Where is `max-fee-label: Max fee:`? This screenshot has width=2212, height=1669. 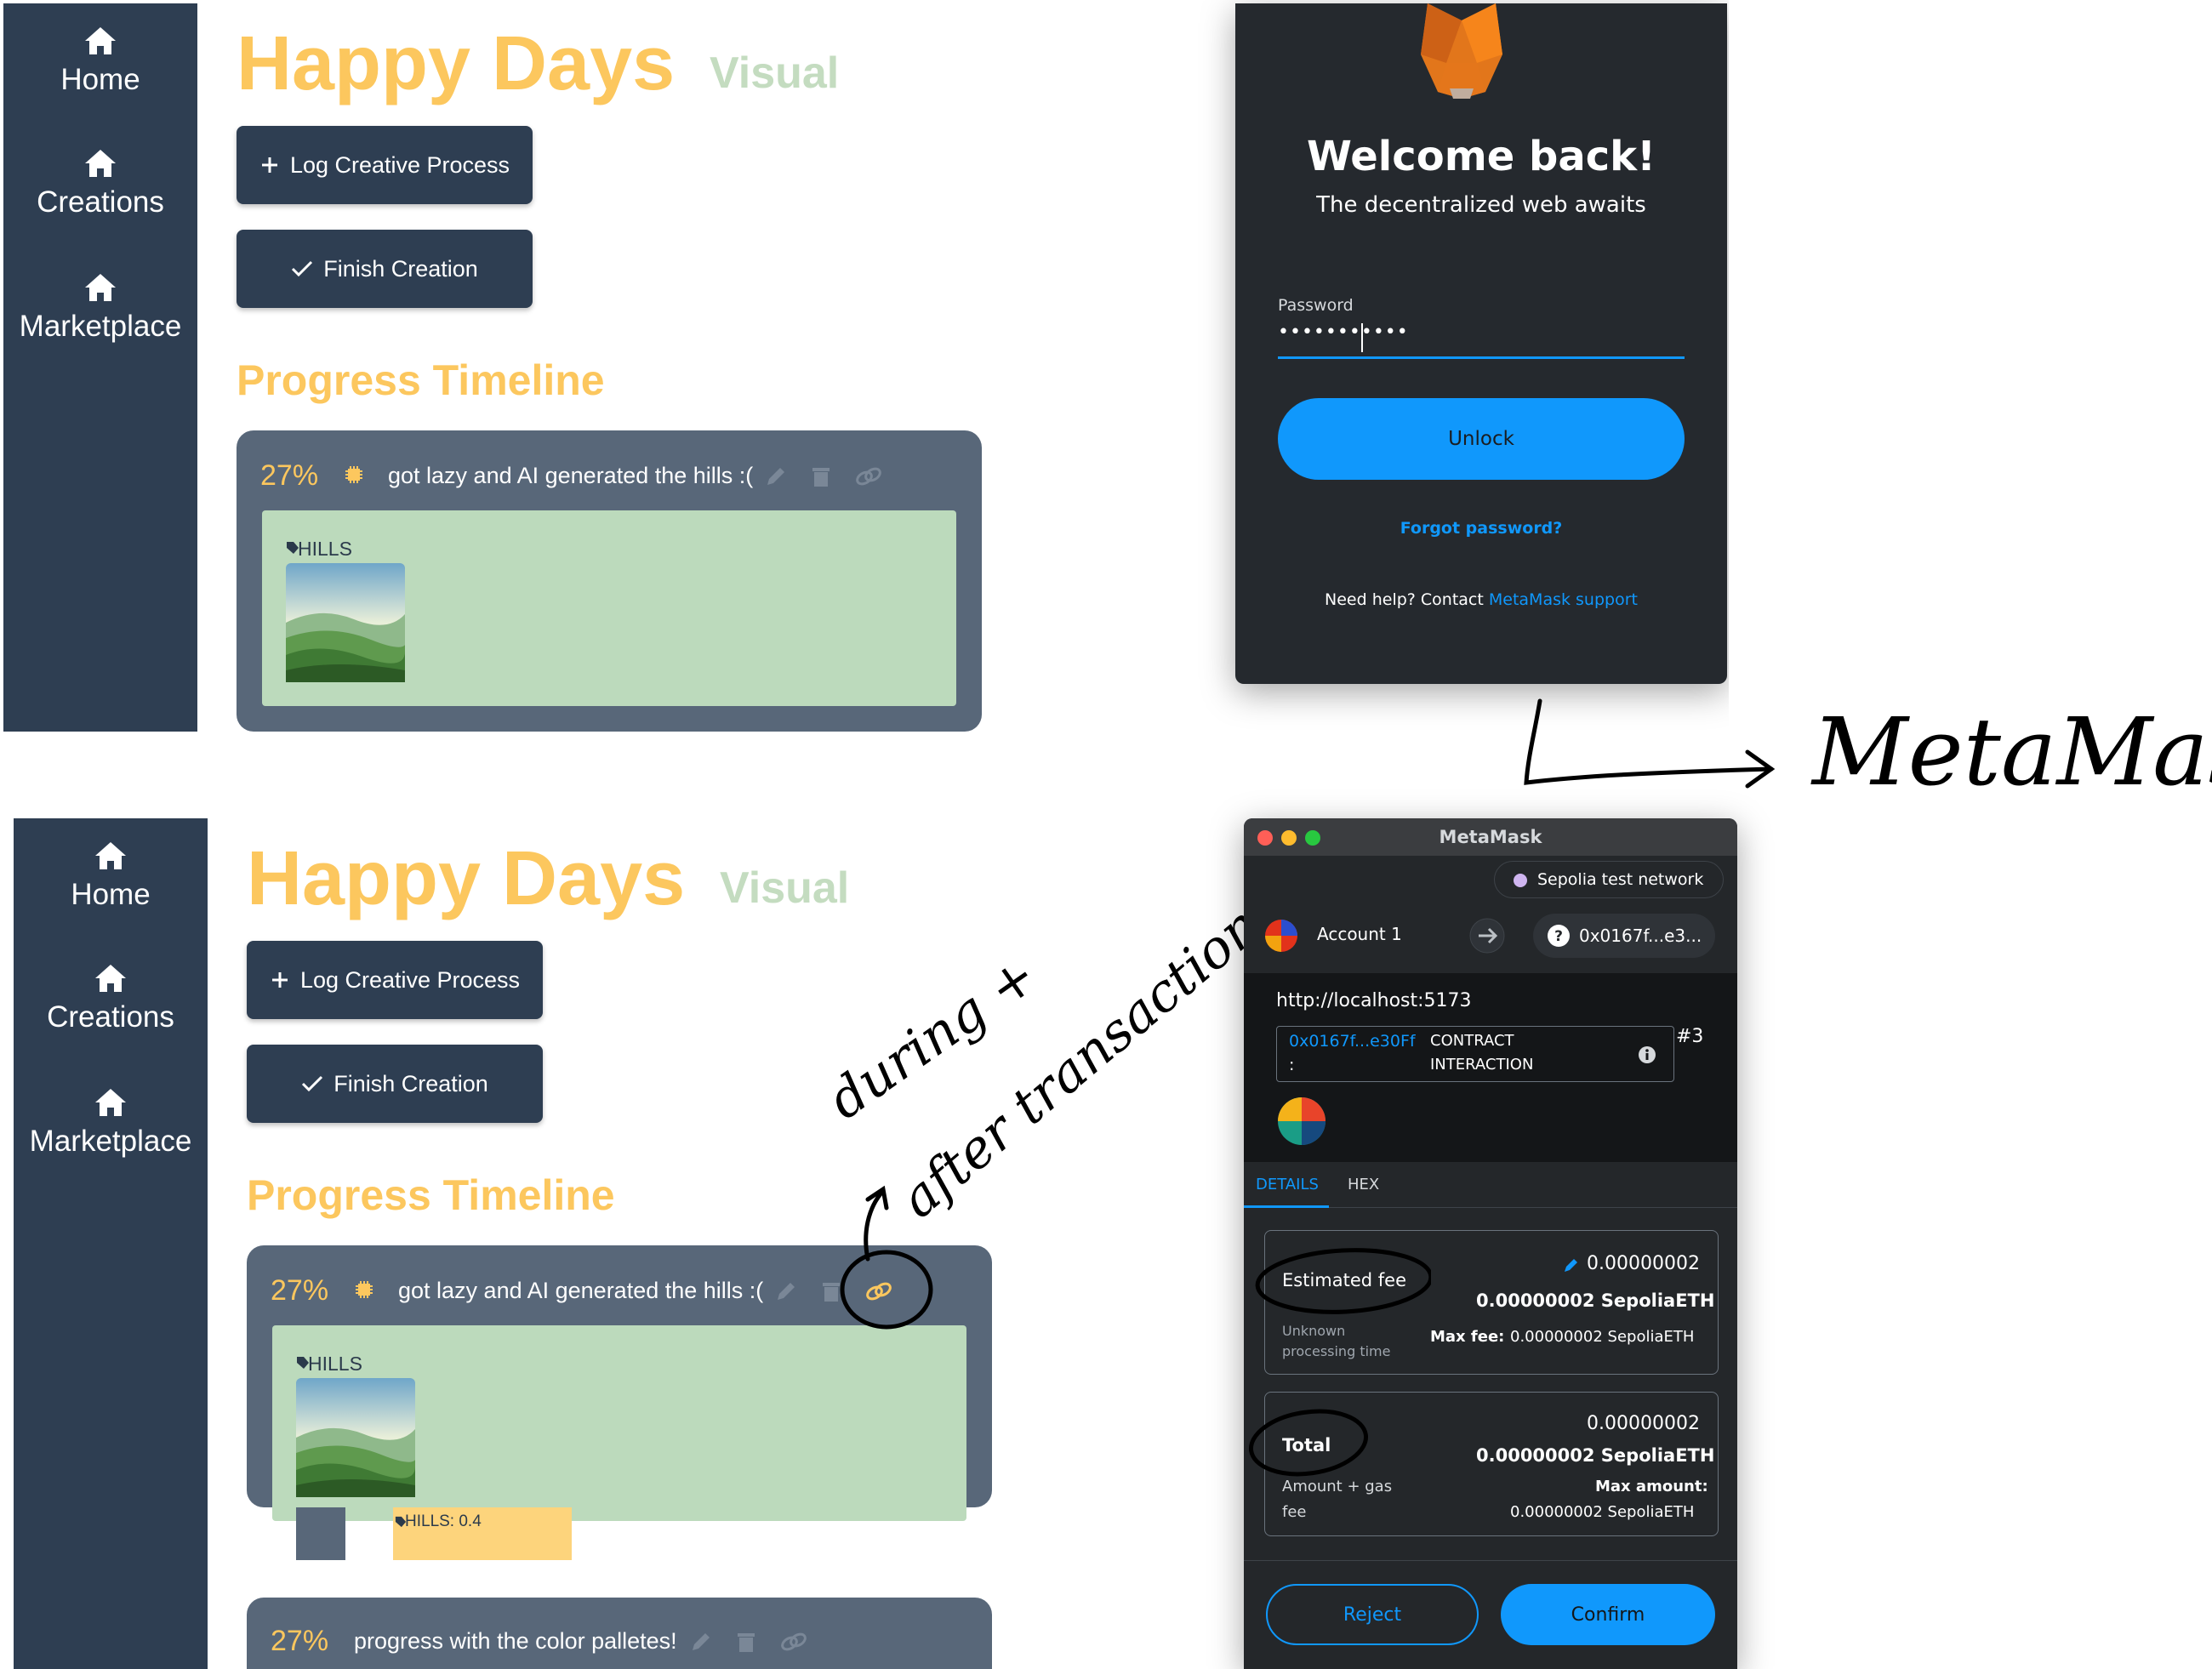 max-fee-label: Max fee: is located at coordinates (1467, 1337).